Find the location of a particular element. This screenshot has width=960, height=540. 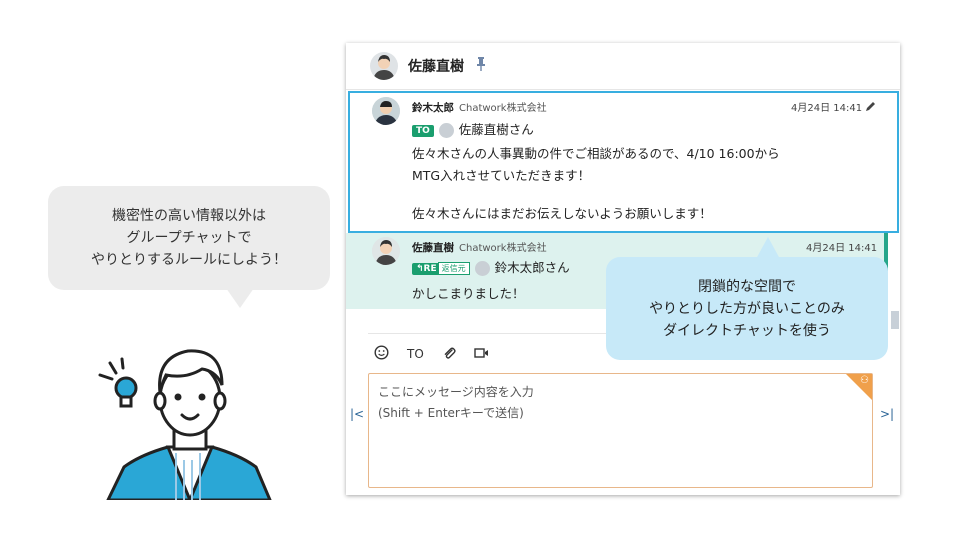

left-note-line-3: やりとりするルールにしよう！ is located at coordinates (189, 260).